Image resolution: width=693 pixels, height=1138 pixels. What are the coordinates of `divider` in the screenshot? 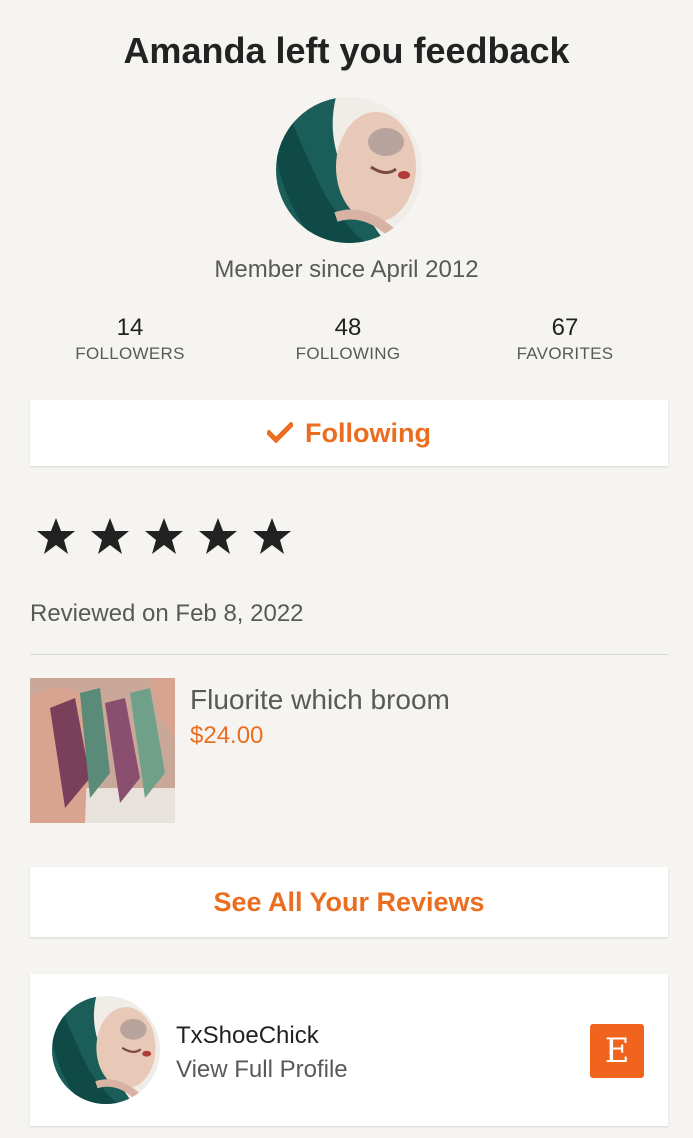 It's located at (349, 654).